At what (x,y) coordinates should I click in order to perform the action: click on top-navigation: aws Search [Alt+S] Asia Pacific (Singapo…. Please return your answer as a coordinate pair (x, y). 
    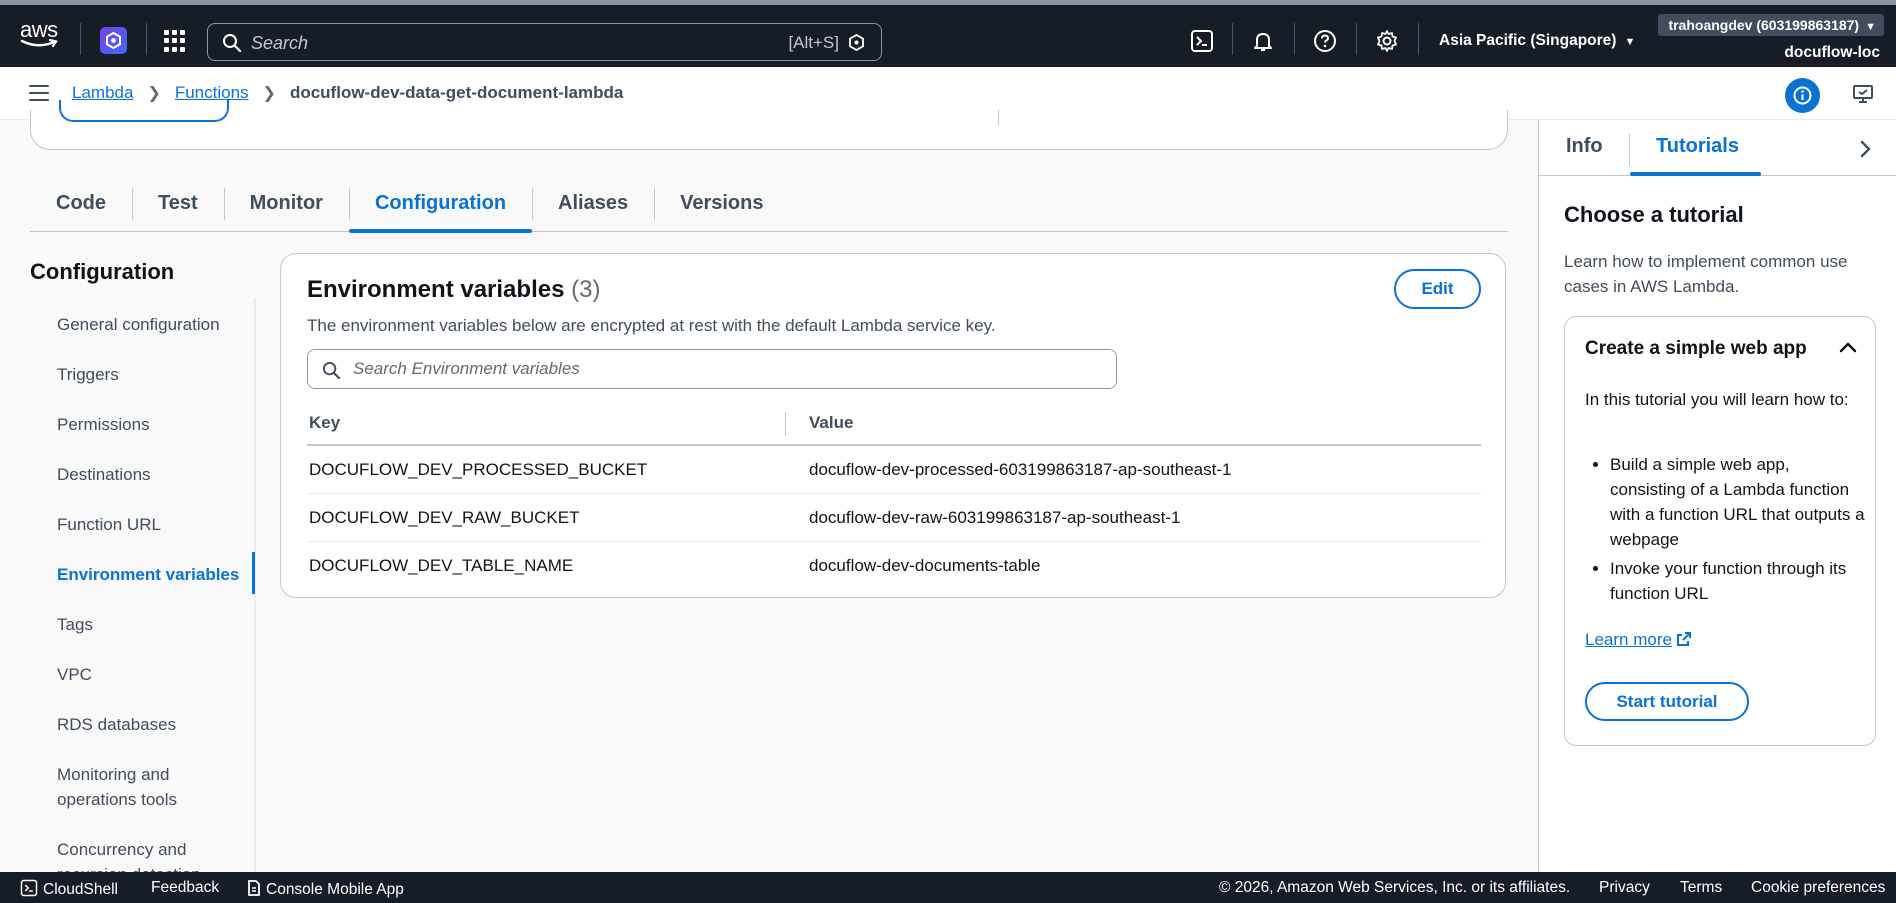
    Looking at the image, I should click on (948, 33).